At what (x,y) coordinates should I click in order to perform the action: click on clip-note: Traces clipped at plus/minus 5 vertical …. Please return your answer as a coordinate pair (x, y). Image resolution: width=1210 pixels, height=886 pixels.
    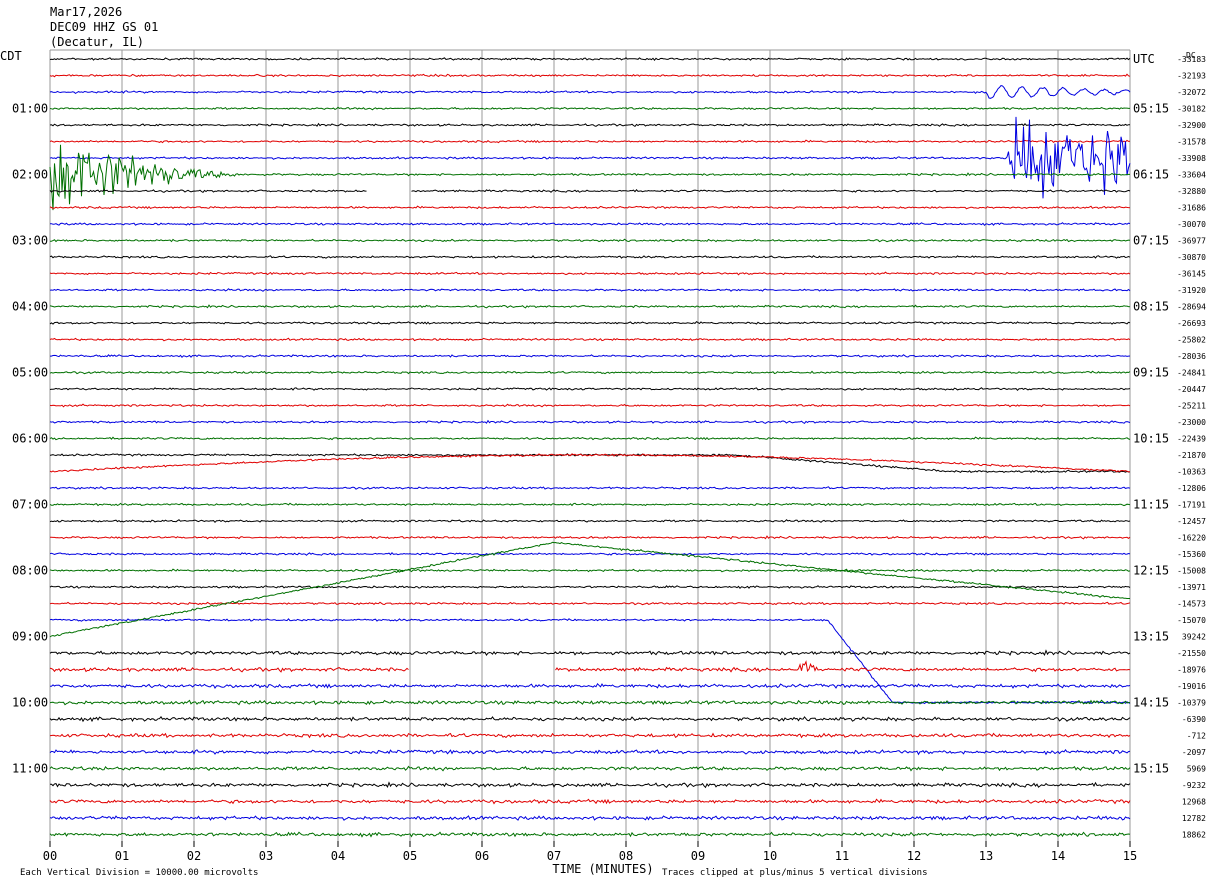
    Looking at the image, I should click on (795, 873).